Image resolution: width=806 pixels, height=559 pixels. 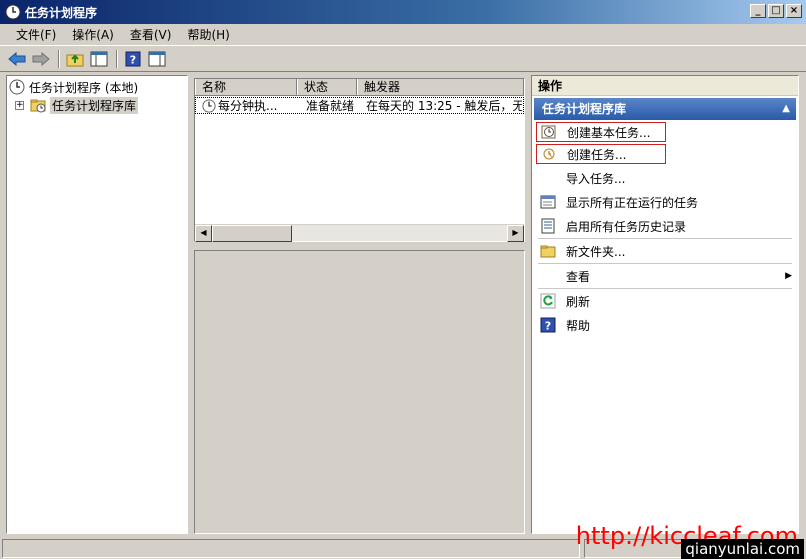 What do you see at coordinates (291, 548) in the screenshot?
I see `status-cell-main` at bounding box center [291, 548].